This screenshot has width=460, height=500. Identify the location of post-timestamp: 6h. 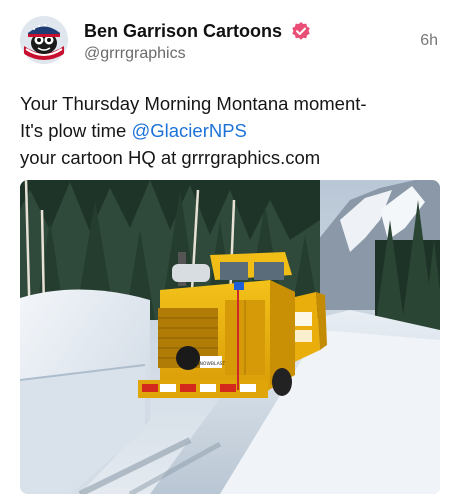
(429, 41).